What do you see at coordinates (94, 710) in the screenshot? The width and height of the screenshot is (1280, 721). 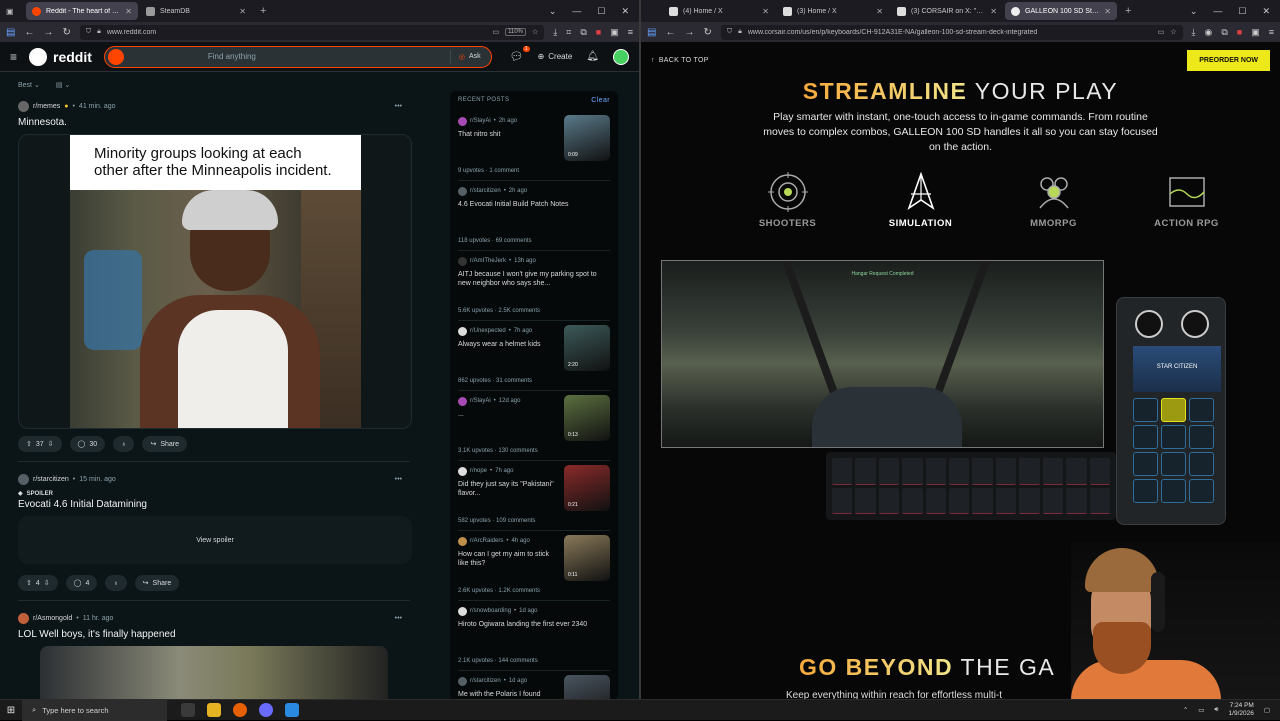 I see `taskbar-search-input: ⌕ Type here to search` at bounding box center [94, 710].